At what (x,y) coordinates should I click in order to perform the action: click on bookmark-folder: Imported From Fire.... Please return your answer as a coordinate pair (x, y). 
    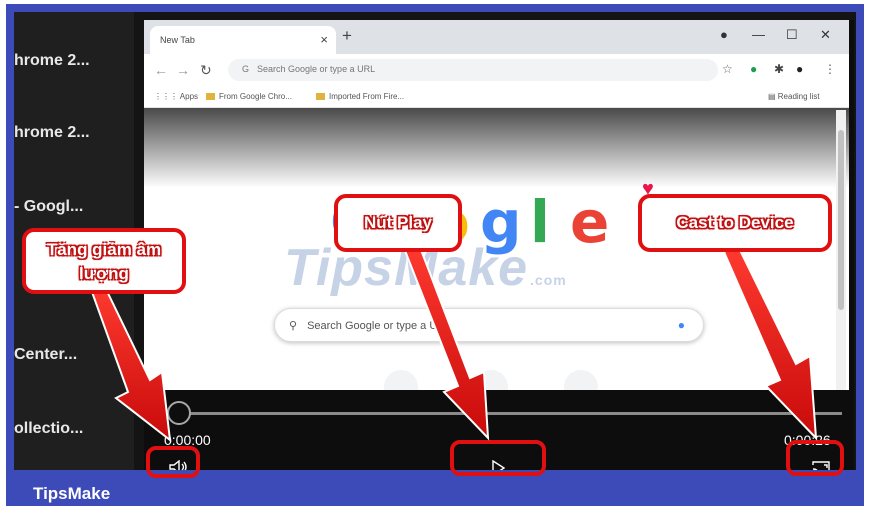
    Looking at the image, I should click on (360, 96).